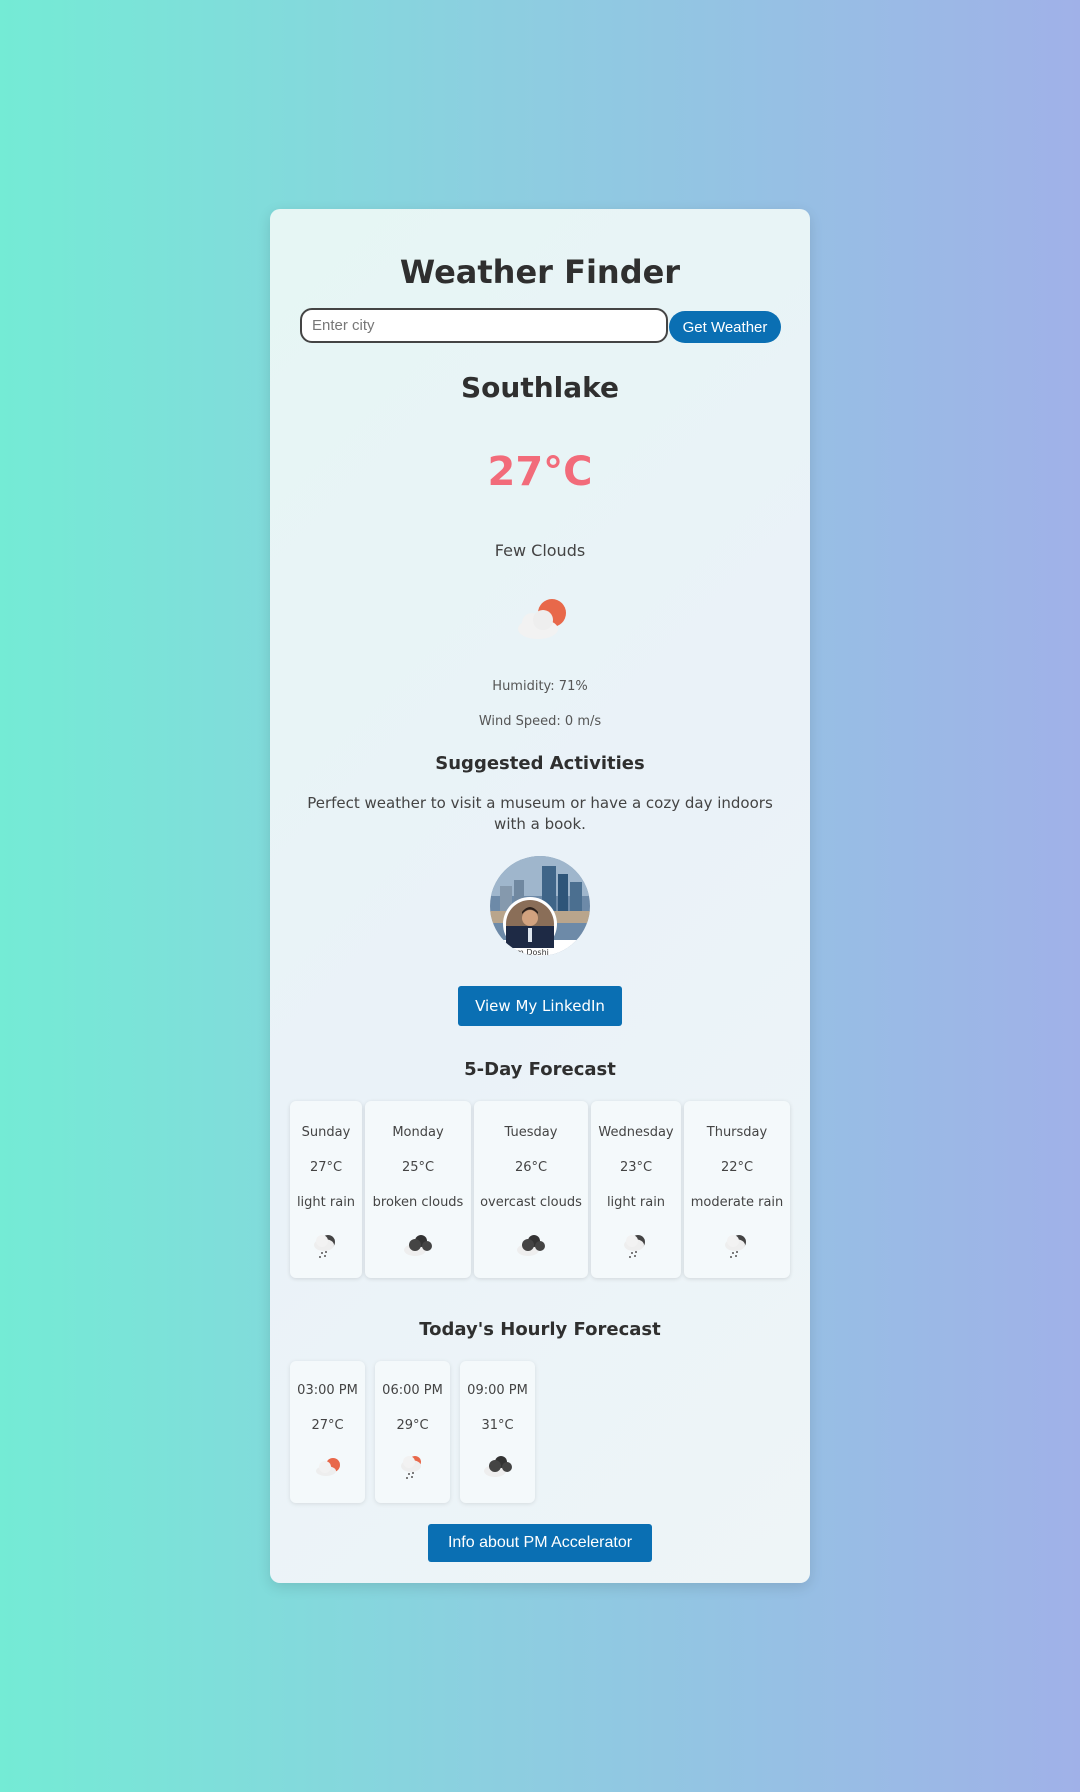 The height and width of the screenshot is (1792, 1080). What do you see at coordinates (636, 1189) in the screenshot?
I see `forecast-card-wednesday: Wednesday 23°C light rain` at bounding box center [636, 1189].